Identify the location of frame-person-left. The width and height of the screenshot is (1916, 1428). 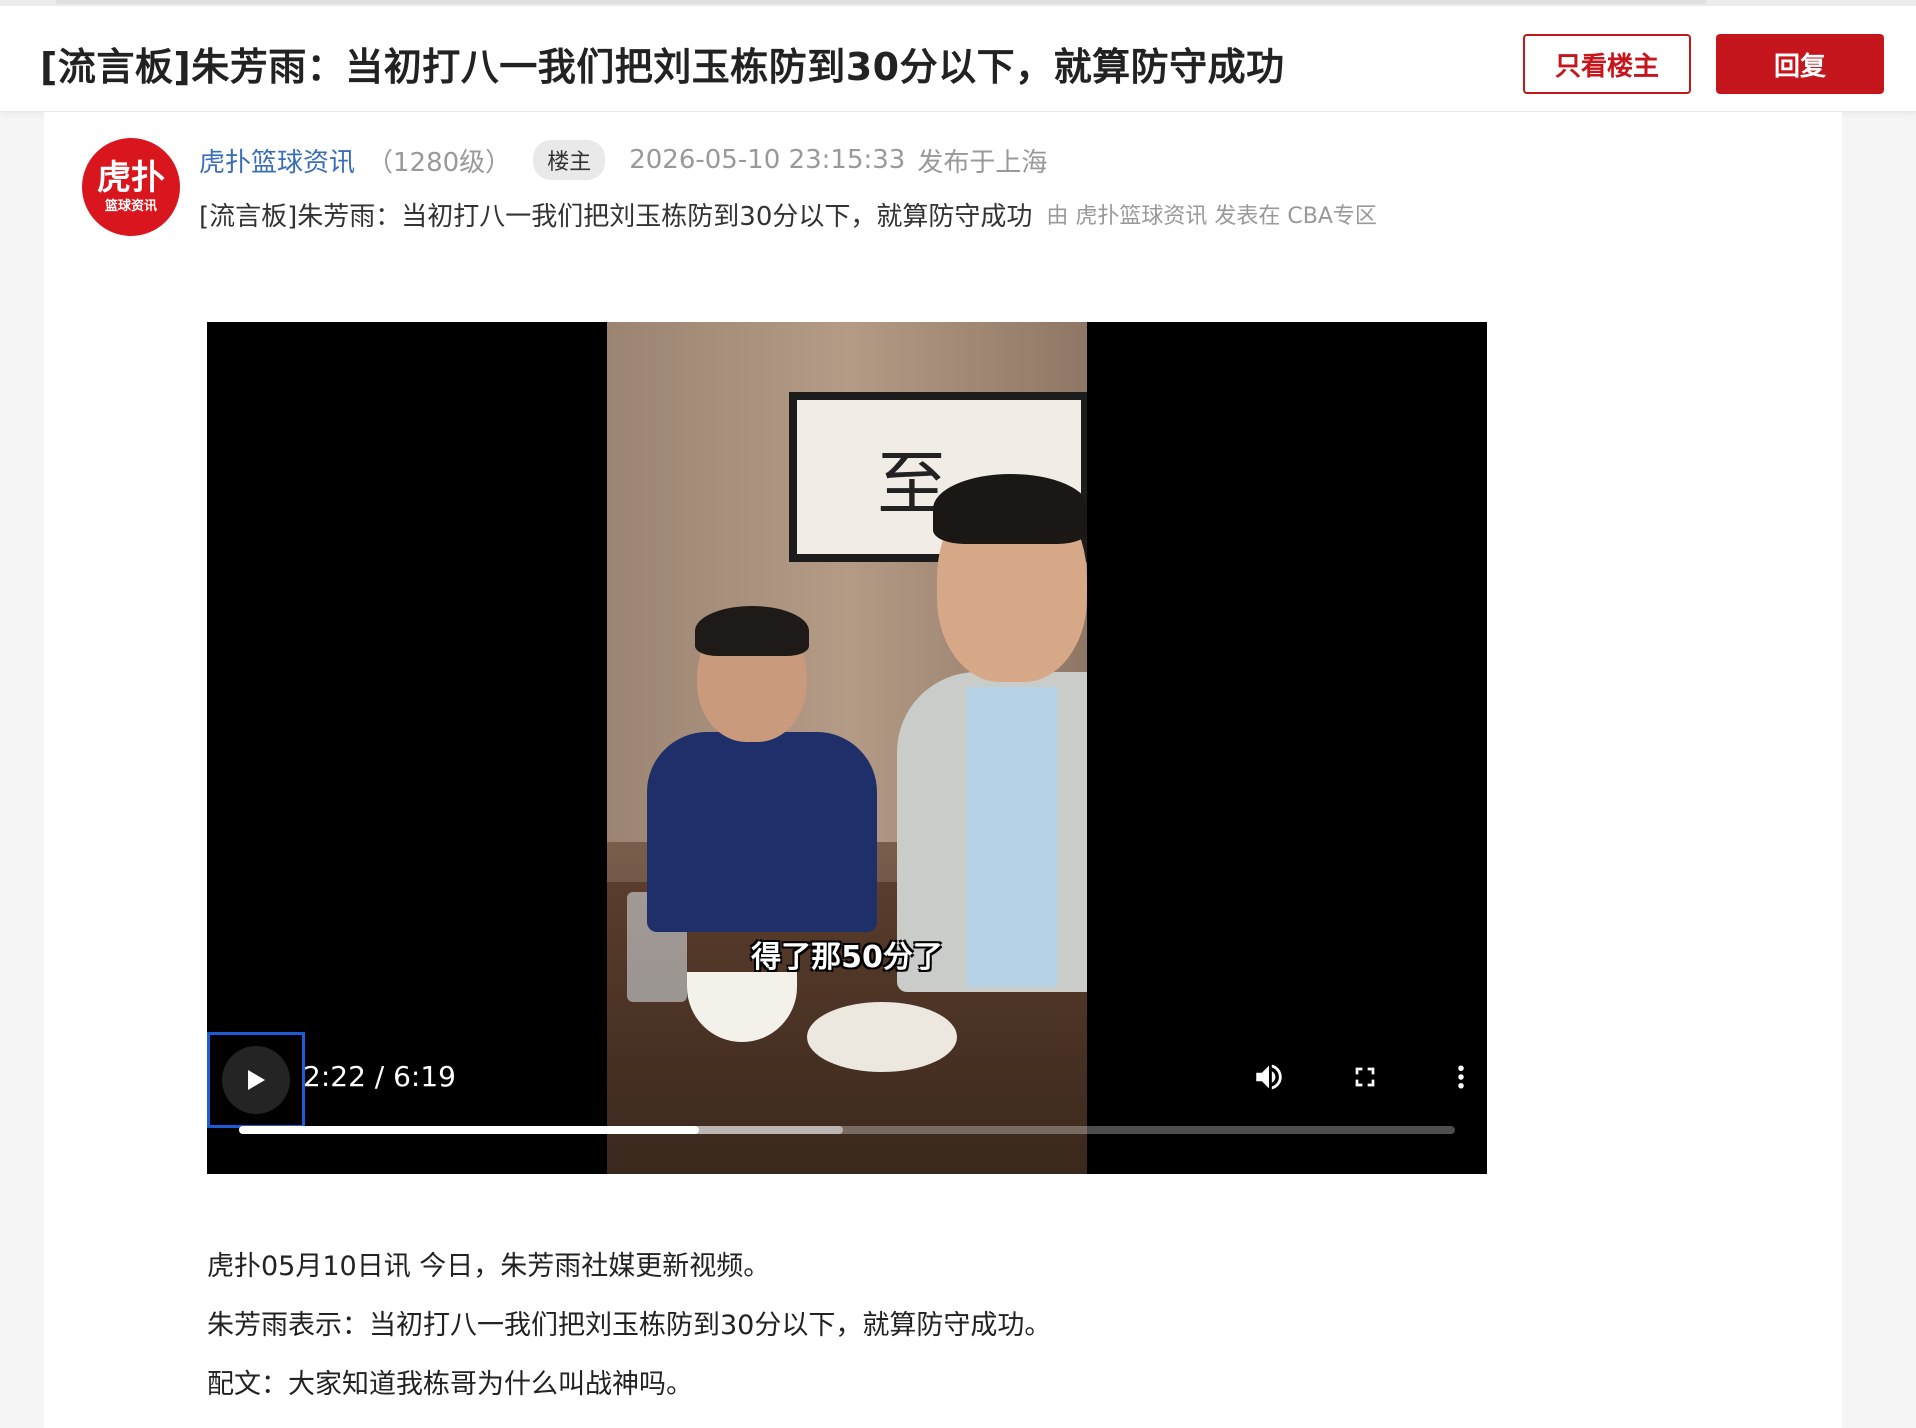
(762, 769).